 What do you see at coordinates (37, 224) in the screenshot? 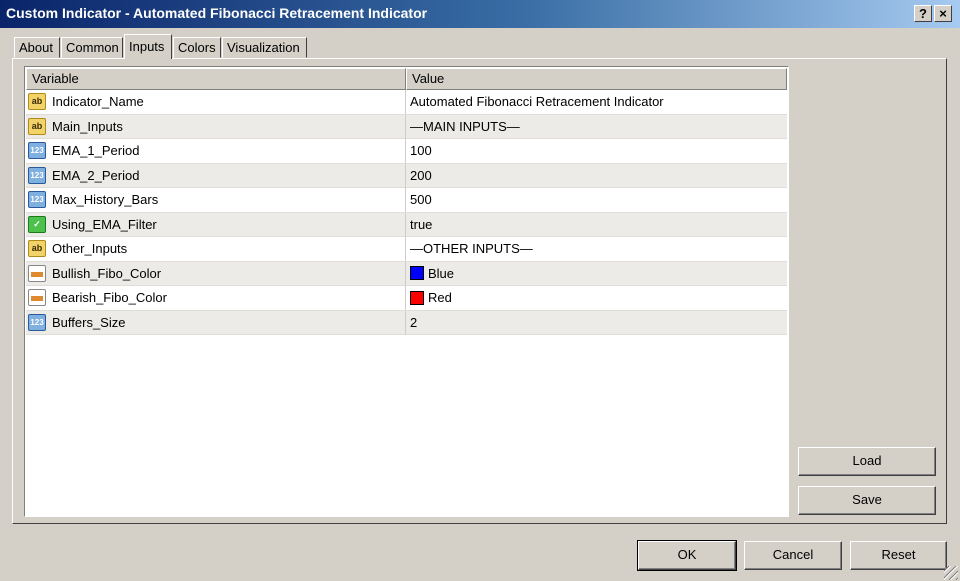
I see `boolean-check-icon: ✓` at bounding box center [37, 224].